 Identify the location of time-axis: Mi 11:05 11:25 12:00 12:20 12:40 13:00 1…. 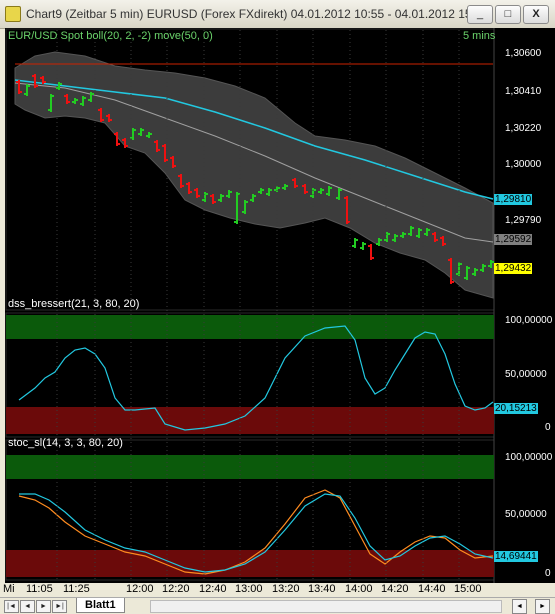
(277, 590).